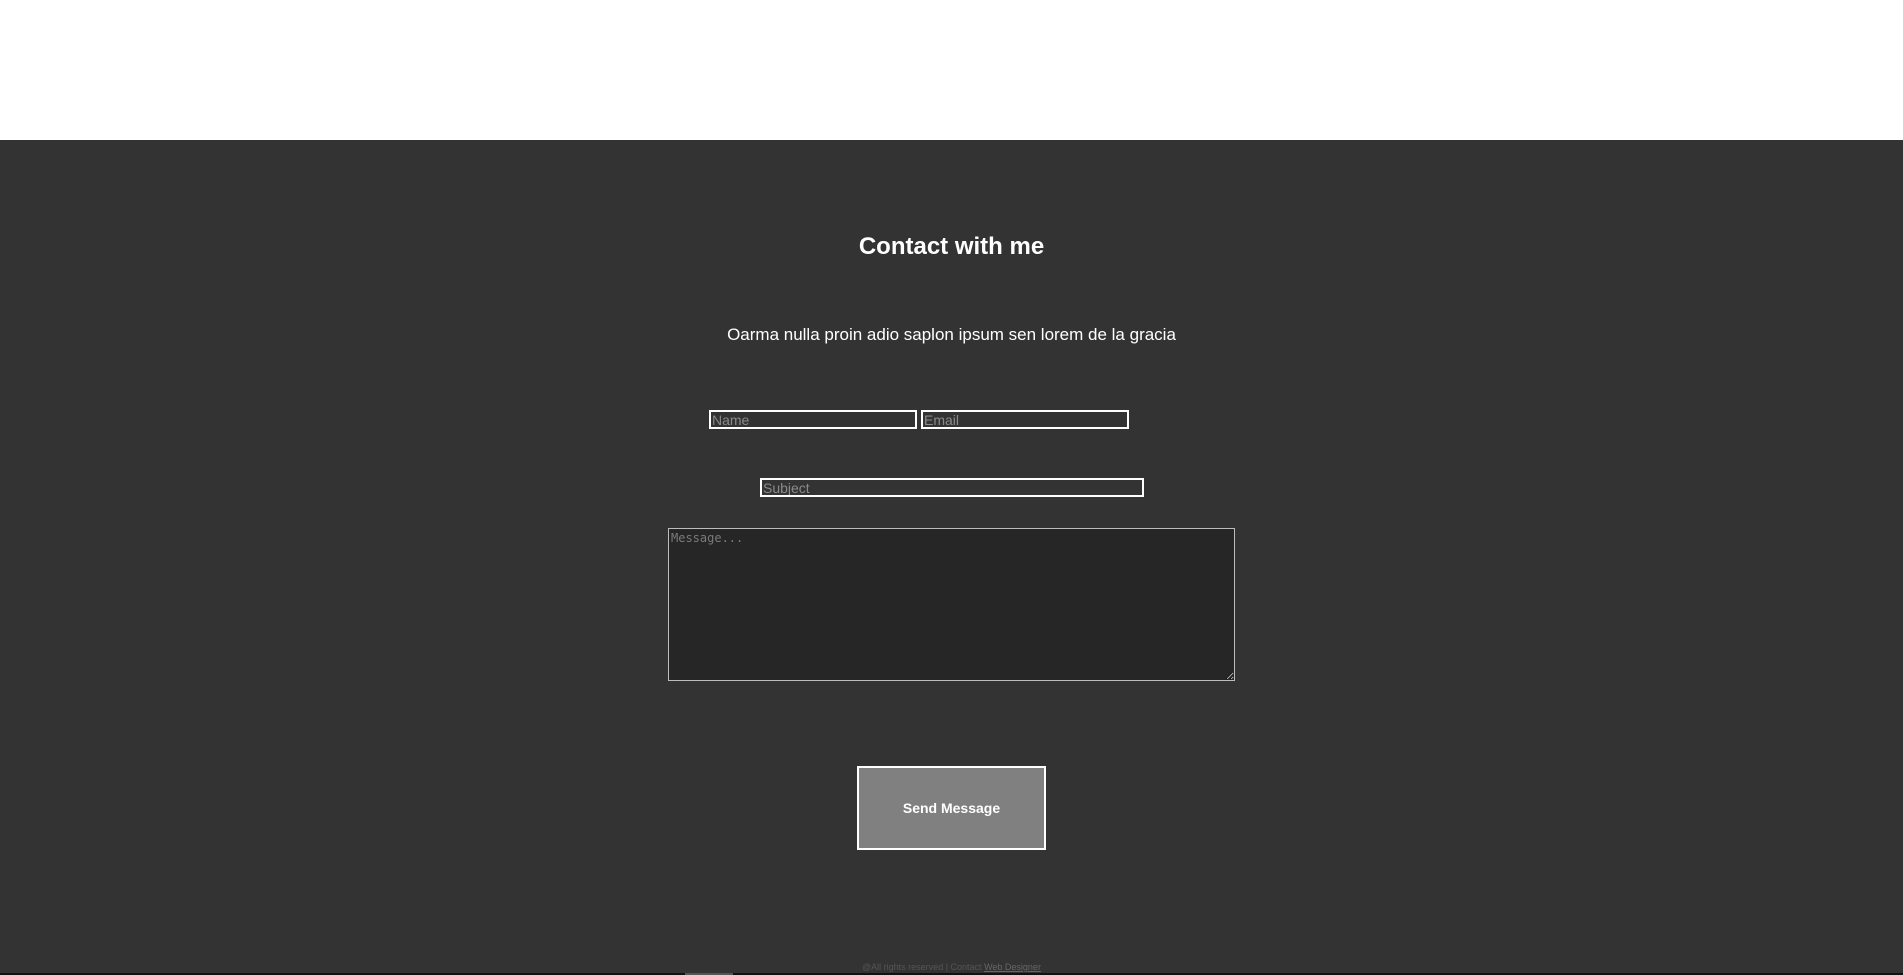 The width and height of the screenshot is (1903, 975). What do you see at coordinates (1012, 967) in the screenshot?
I see `footer-designer-link: Web Designer` at bounding box center [1012, 967].